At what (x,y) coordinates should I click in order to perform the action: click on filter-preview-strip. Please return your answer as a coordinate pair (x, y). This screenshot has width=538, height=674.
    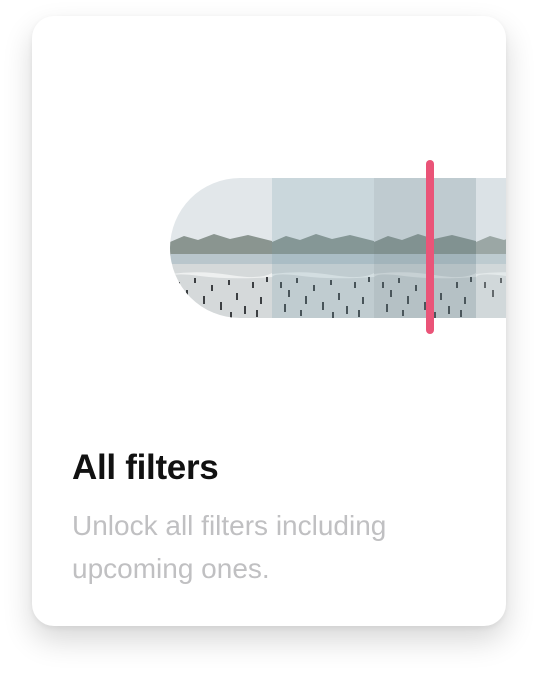
    Looking at the image, I should click on (338, 248).